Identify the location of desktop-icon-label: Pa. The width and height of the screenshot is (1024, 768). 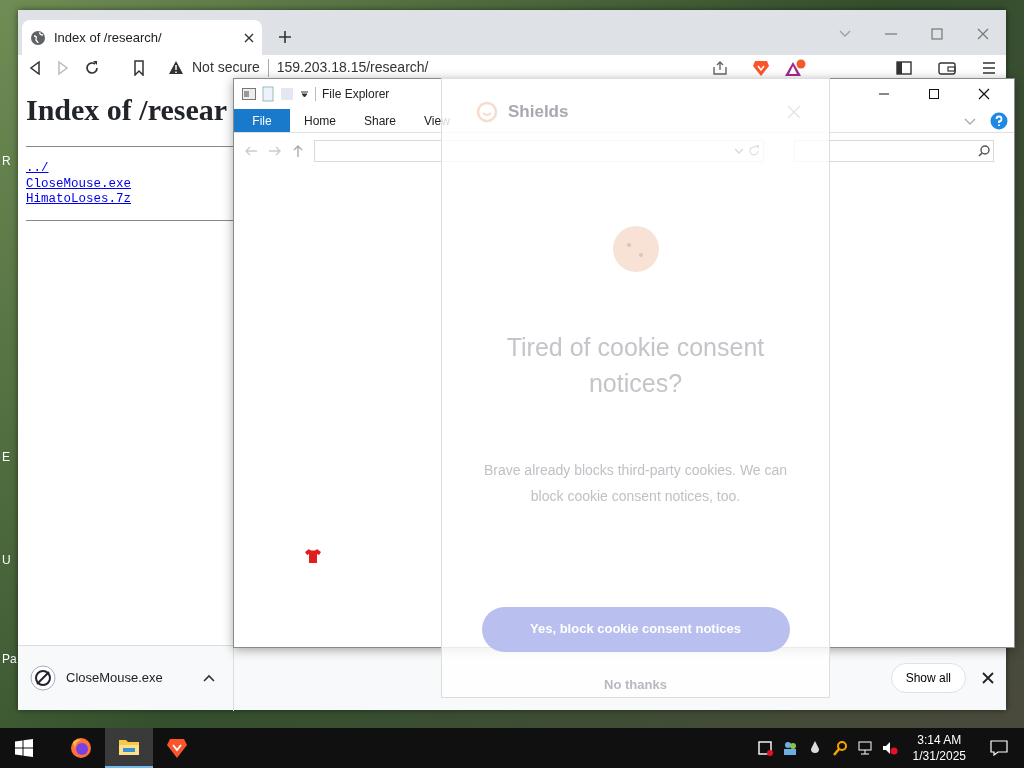
(9, 659).